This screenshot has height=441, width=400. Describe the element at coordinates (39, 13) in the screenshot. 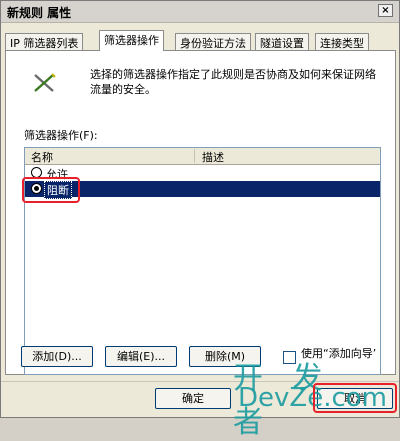

I see `window-title: 新规则 属性` at that location.